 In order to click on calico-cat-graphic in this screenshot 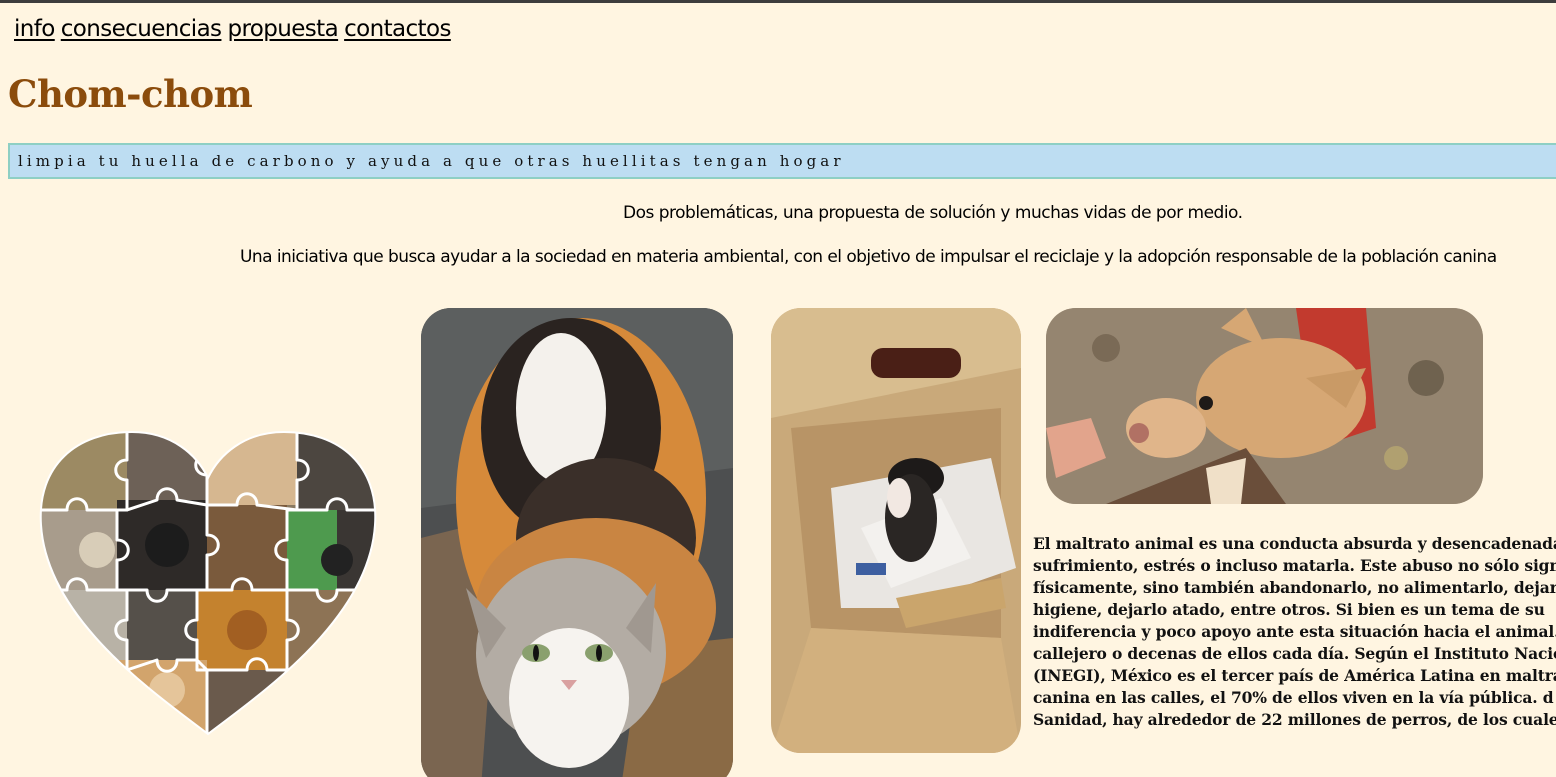, I will do `click(577, 542)`.